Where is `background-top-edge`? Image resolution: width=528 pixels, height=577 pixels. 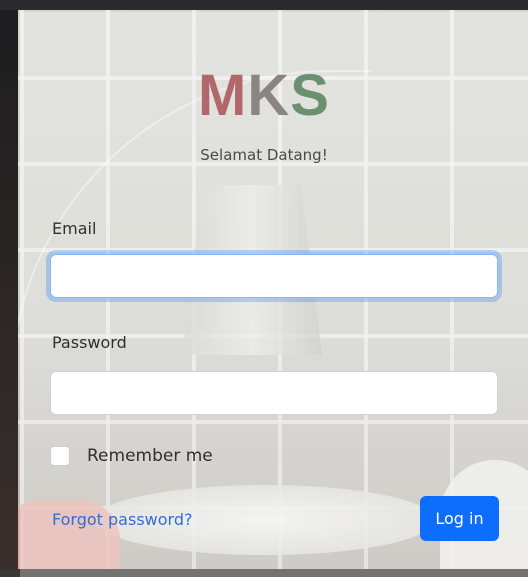
background-top-edge is located at coordinates (264, 5).